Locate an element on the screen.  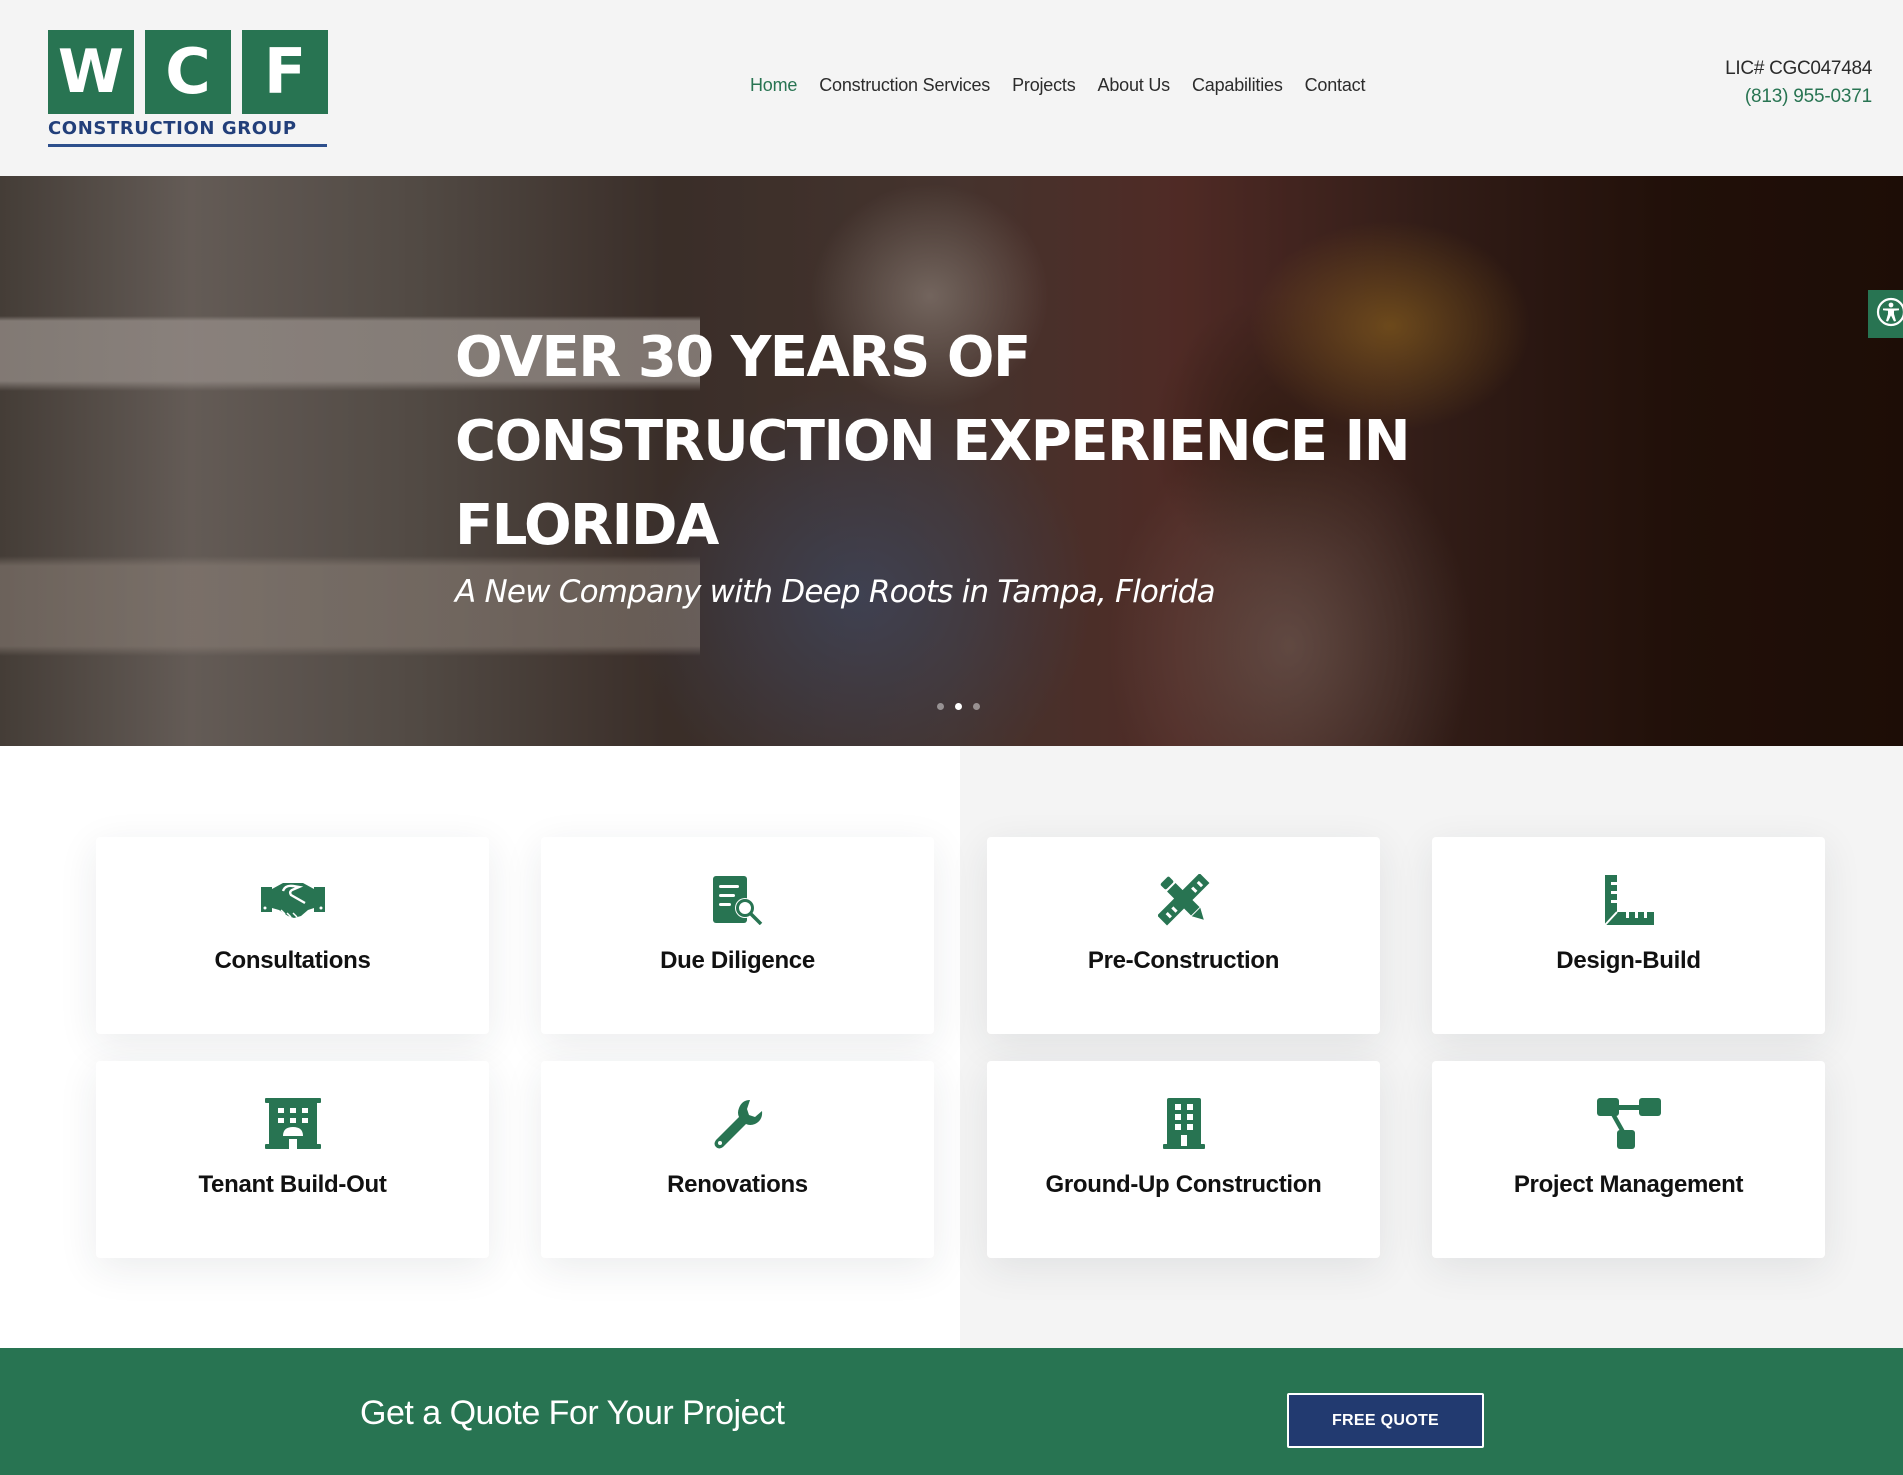
slider-dots is located at coordinates (958, 706).